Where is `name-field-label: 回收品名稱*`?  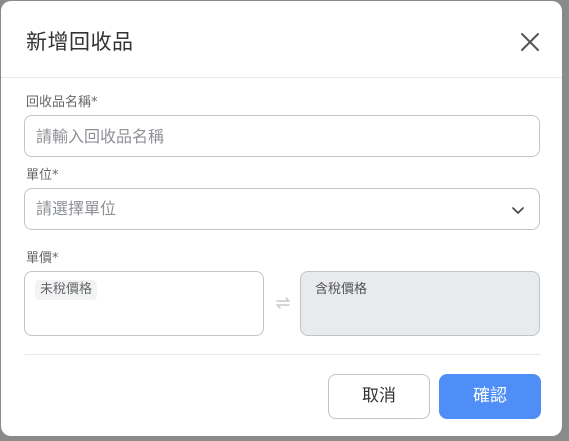
name-field-label: 回收品名稱* is located at coordinates (62, 102).